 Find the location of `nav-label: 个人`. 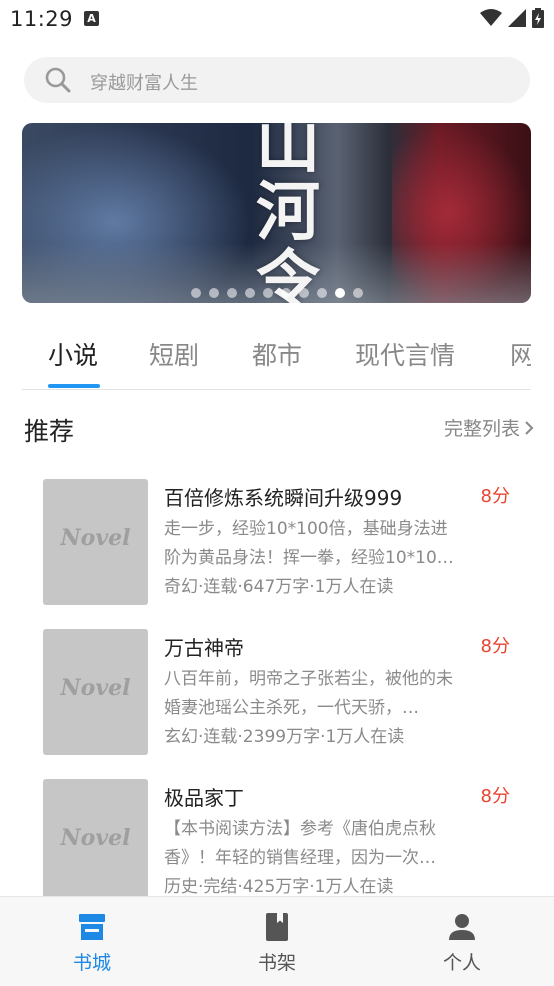

nav-label: 个人 is located at coordinates (461, 963).